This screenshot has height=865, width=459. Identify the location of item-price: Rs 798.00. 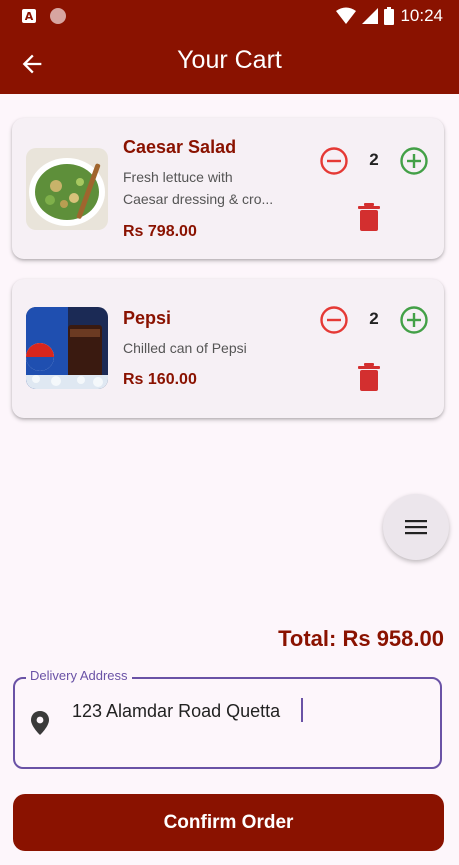
(160, 231).